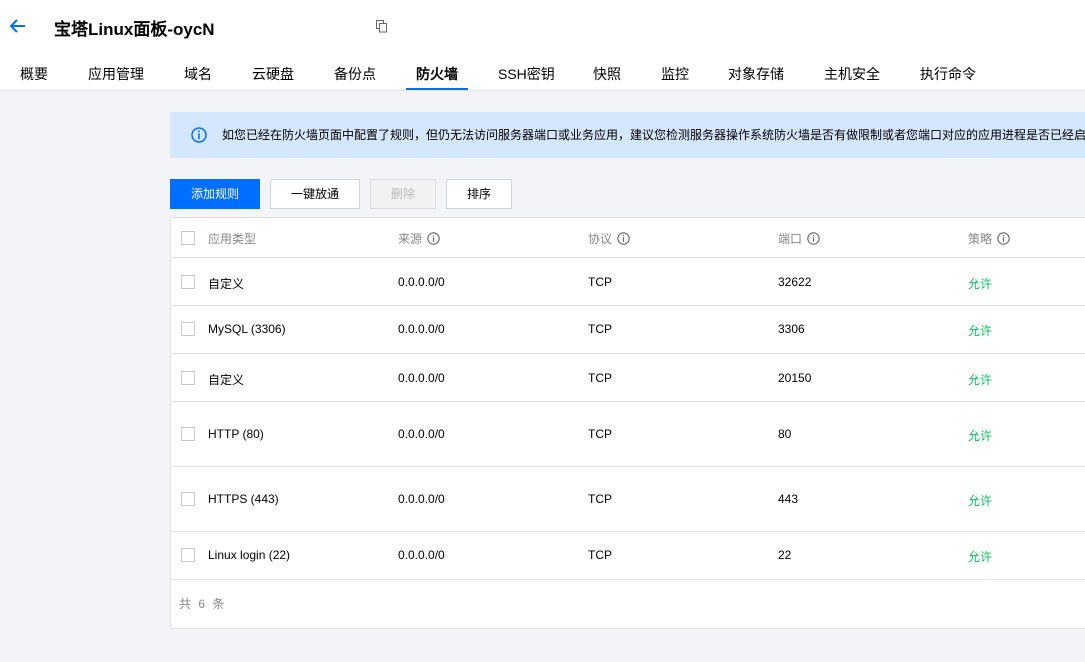 The image size is (1085, 662). What do you see at coordinates (628, 556) in the screenshot?
I see `table-row: Linux login (22) 0.0.0.0/0 TCP 22 允许` at bounding box center [628, 556].